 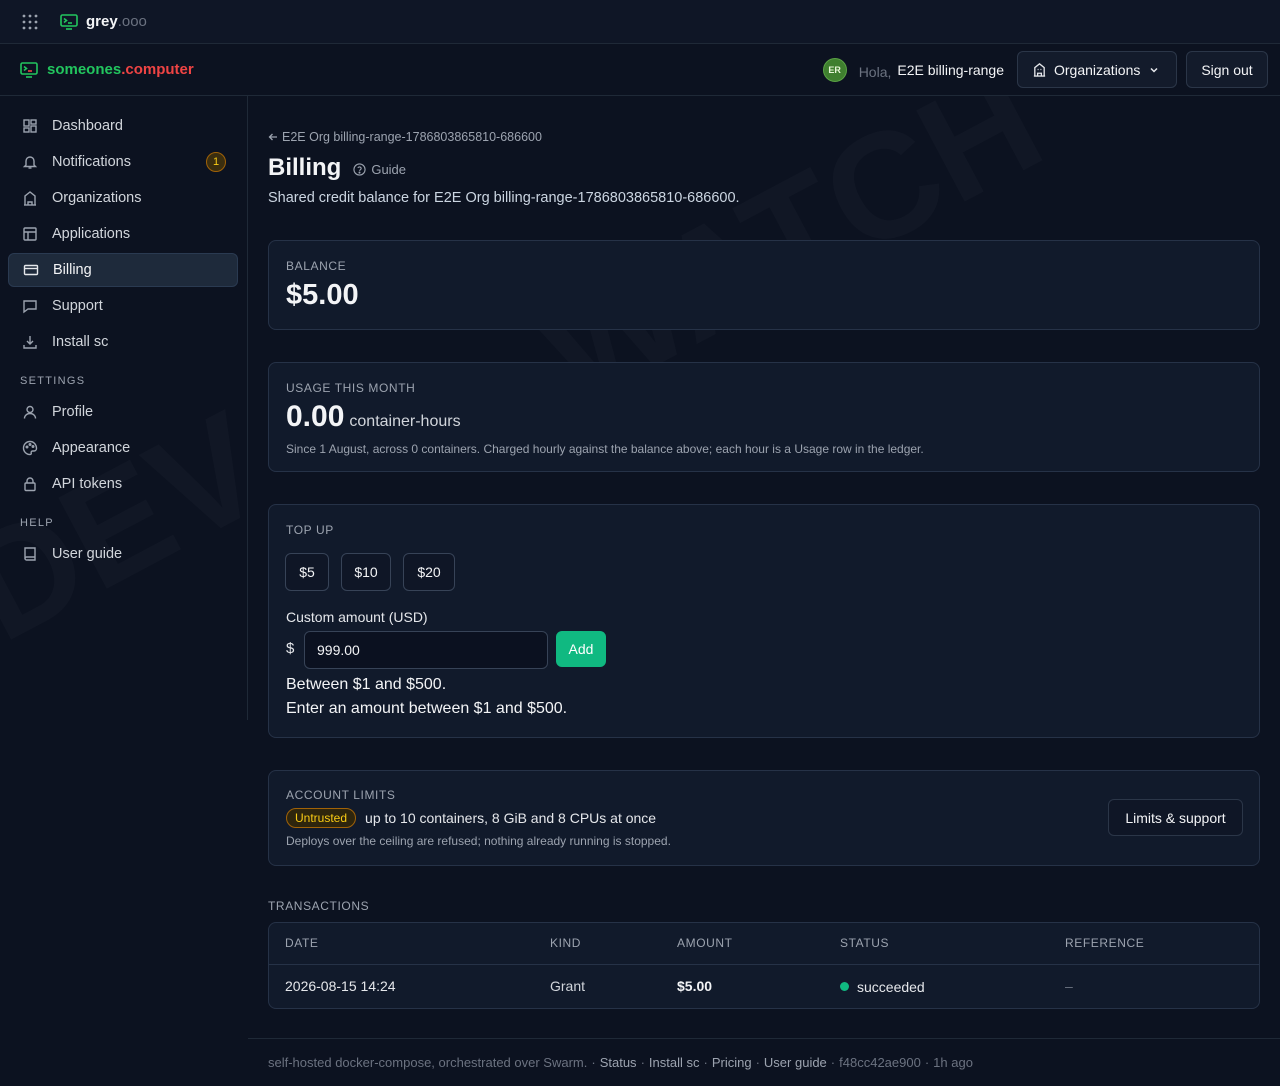 What do you see at coordinates (123, 412) in the screenshot?
I see `sidebar-item-profile: Profile` at bounding box center [123, 412].